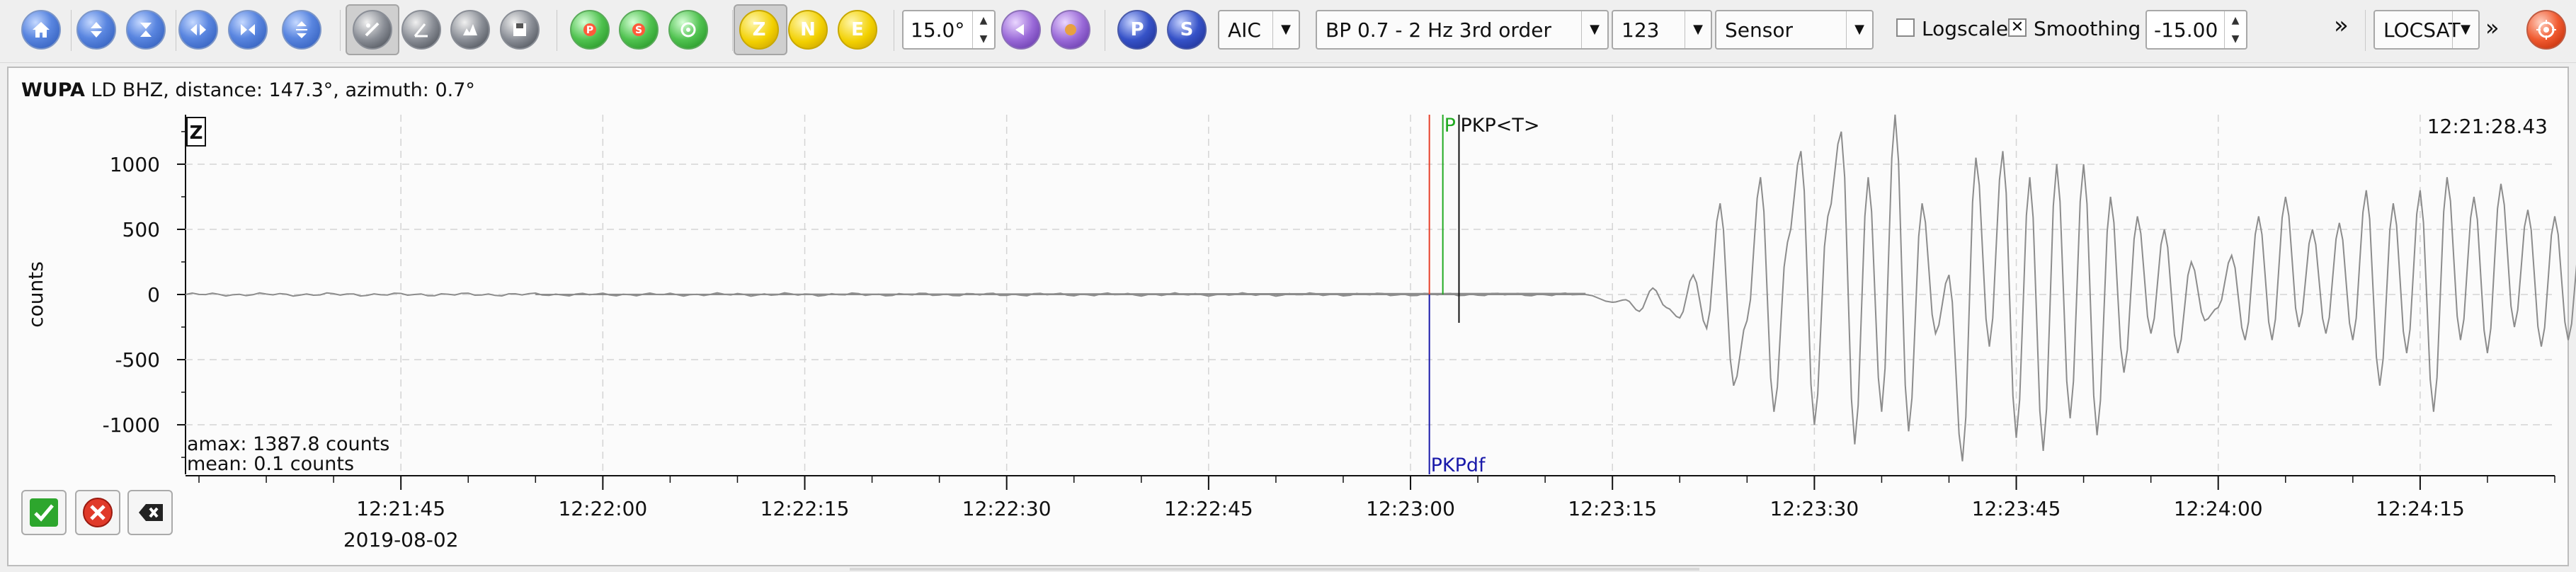  I want to click on x-tick-label: 12:24:15, so click(2420, 508).